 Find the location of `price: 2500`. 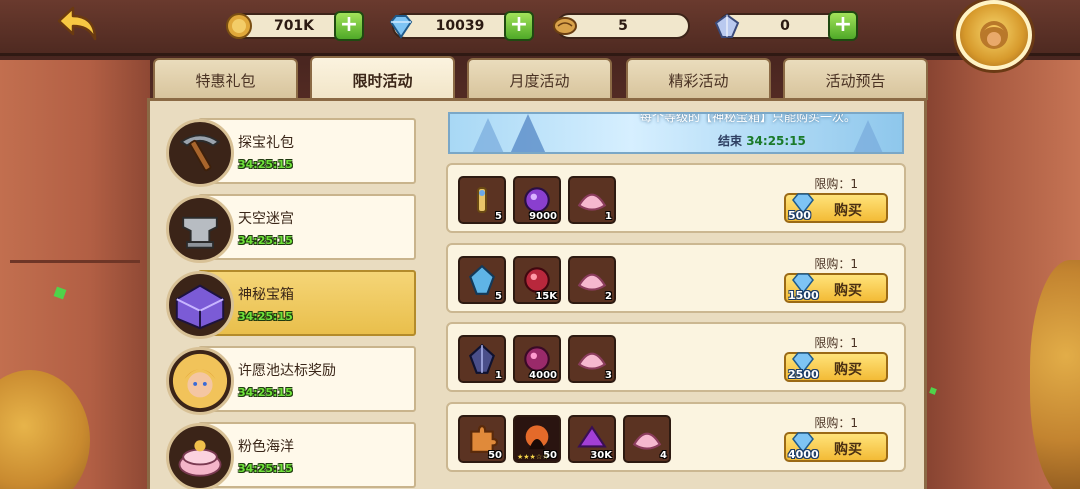

price: 2500 is located at coordinates (803, 374).